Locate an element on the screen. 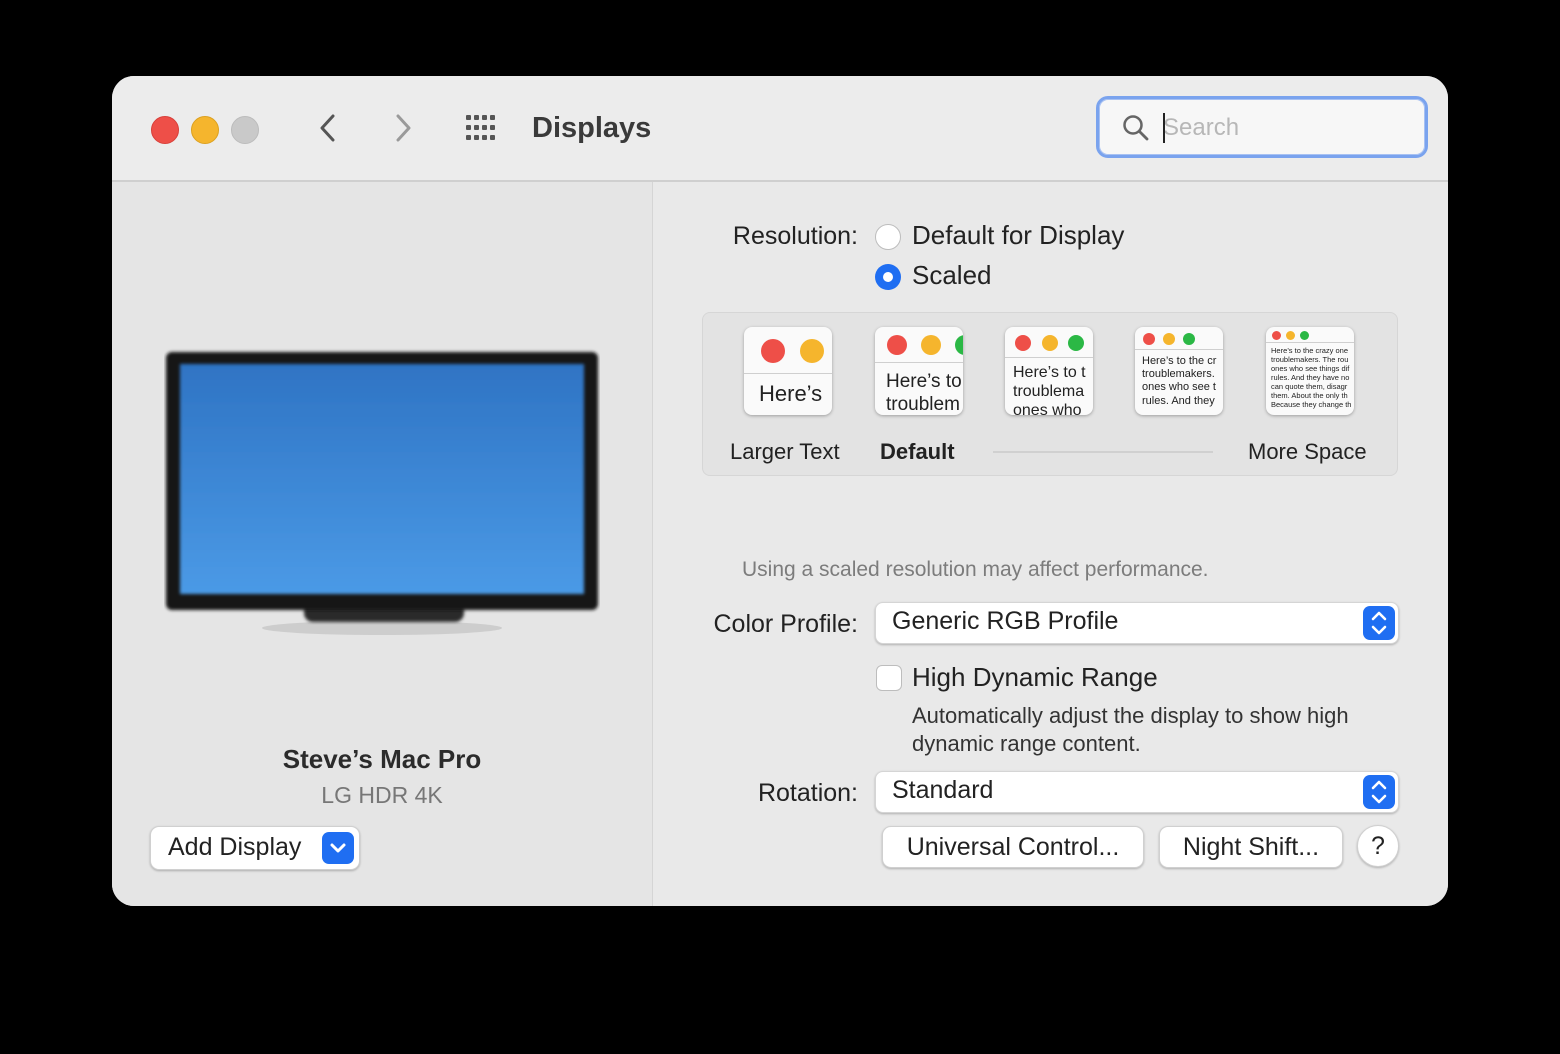 Image resolution: width=1560 pixels, height=1054 pixels. search-input is located at coordinates (1283, 128).